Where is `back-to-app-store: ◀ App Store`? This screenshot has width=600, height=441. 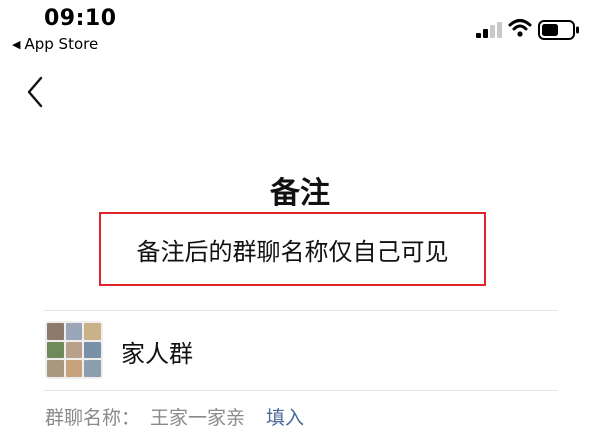 back-to-app-store: ◀ App Store is located at coordinates (55, 44).